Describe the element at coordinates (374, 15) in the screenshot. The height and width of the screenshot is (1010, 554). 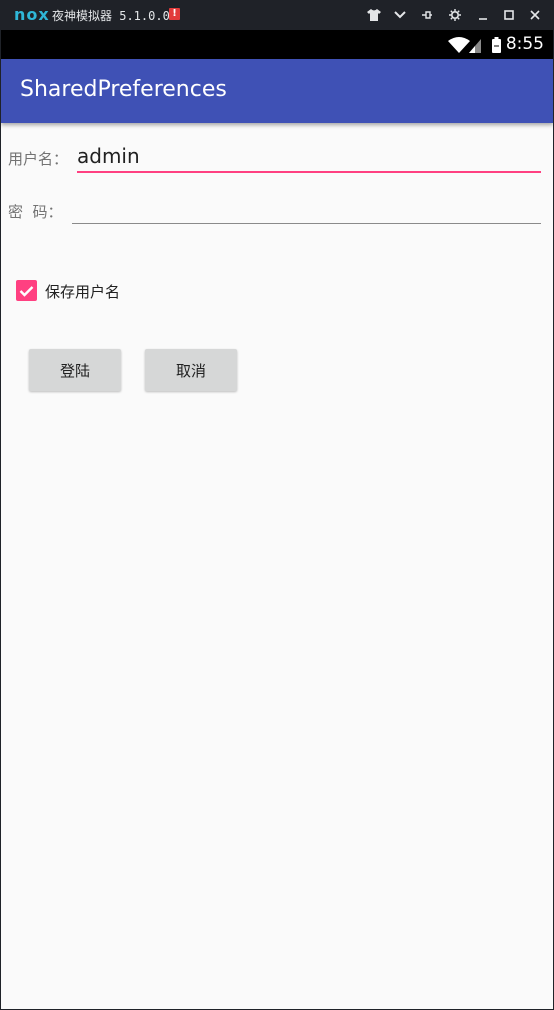
I see `shirt-icon` at that location.